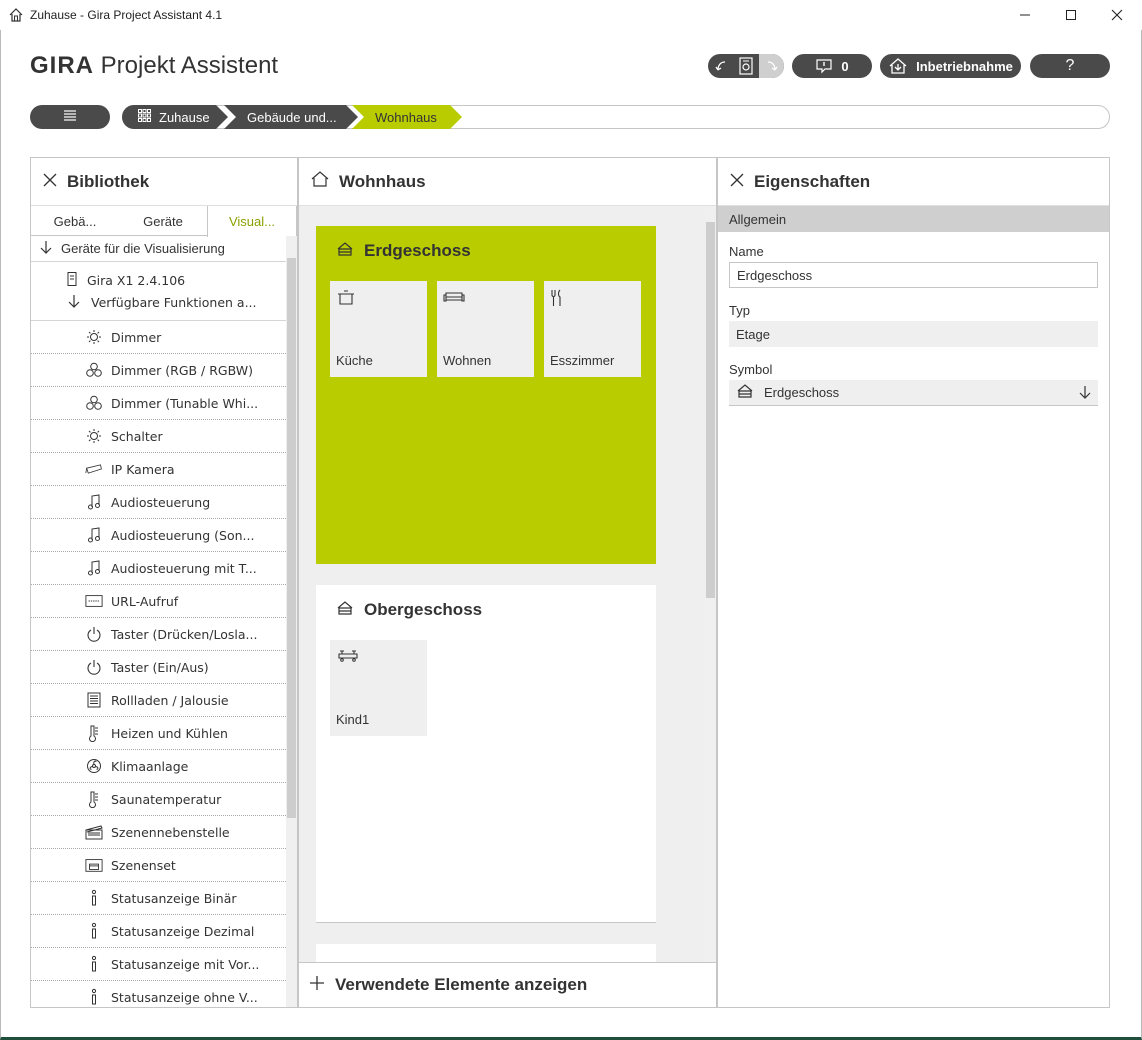 The height and width of the screenshot is (1040, 1142). Describe the element at coordinates (407, 117) in the screenshot. I see `breadcrumb-item-wohnhaus: Wohnhaus` at that location.